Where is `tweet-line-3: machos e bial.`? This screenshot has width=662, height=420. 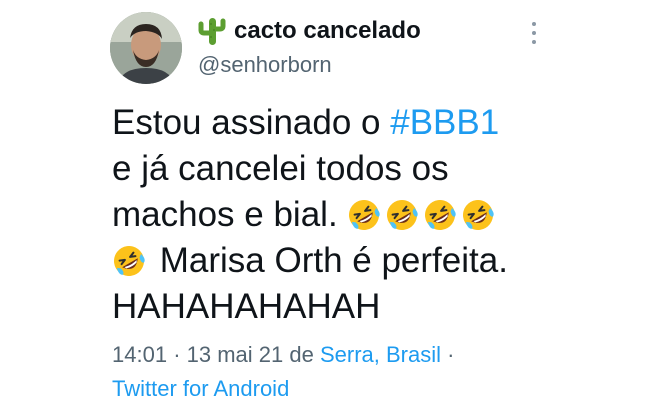 tweet-line-3: machos e bial. is located at coordinates (382, 215).